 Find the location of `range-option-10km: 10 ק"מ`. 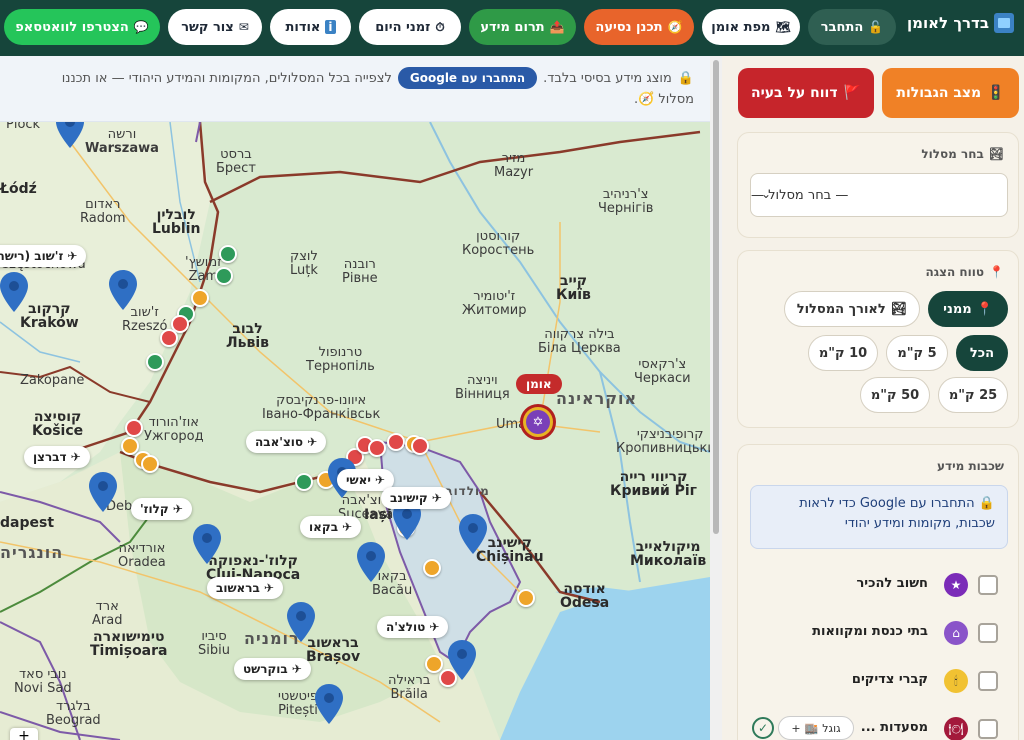

range-option-10km: 10 ק"מ is located at coordinates (843, 353).